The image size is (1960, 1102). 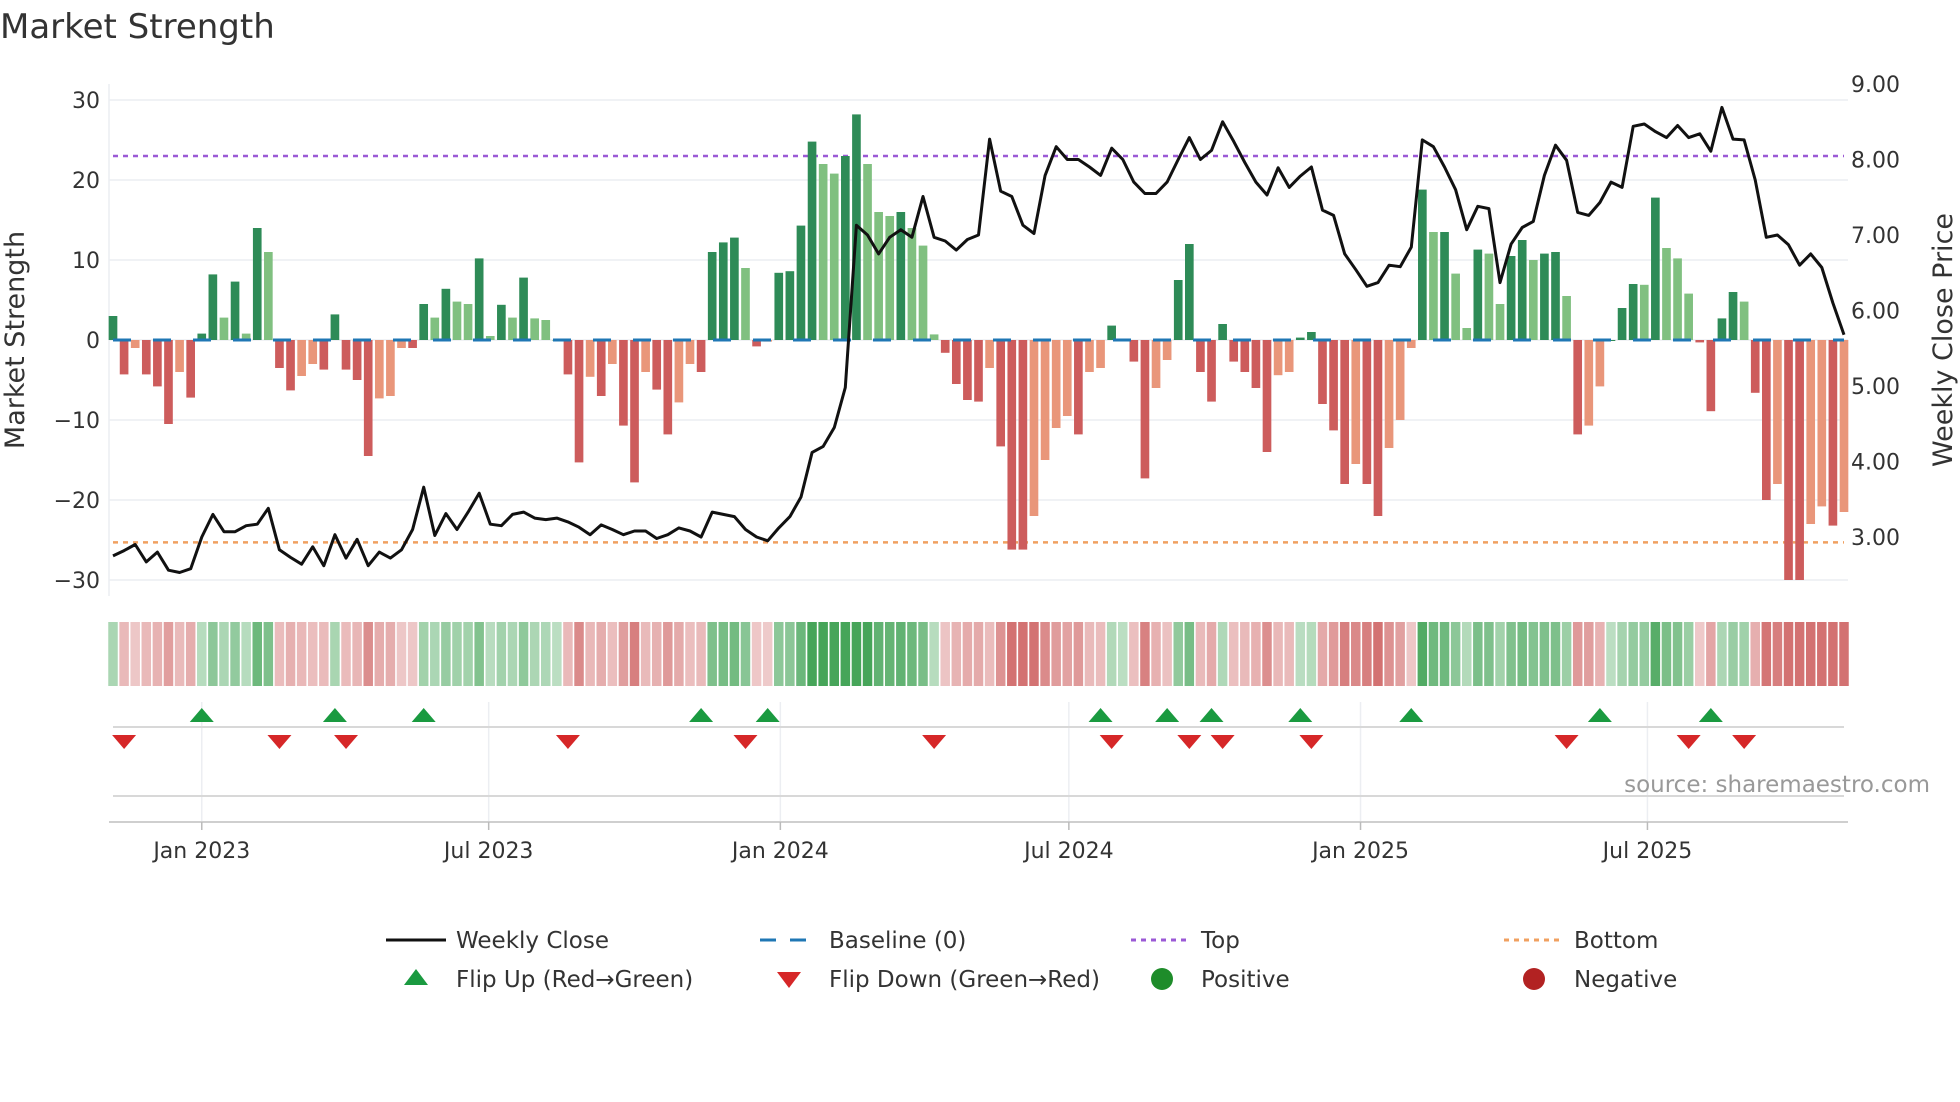 I want to click on y2-tick-label: 4.00, so click(x=1875, y=463).